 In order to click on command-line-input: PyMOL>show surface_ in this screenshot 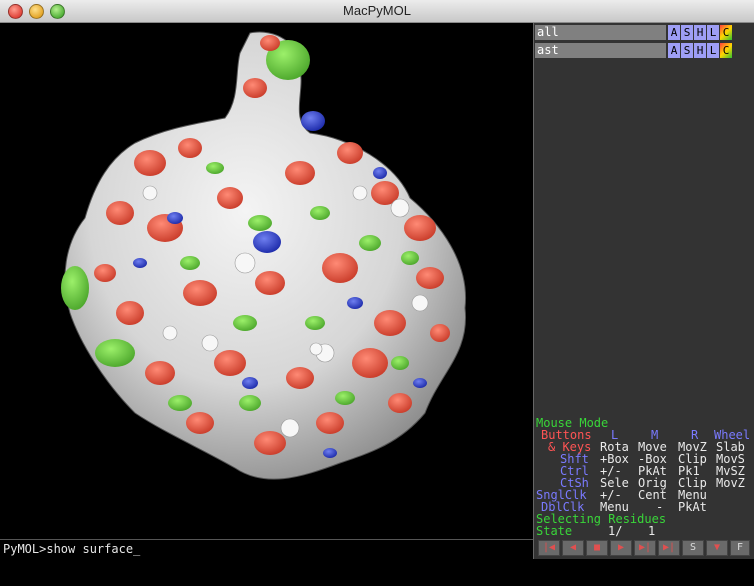, I will do `click(266, 549)`.